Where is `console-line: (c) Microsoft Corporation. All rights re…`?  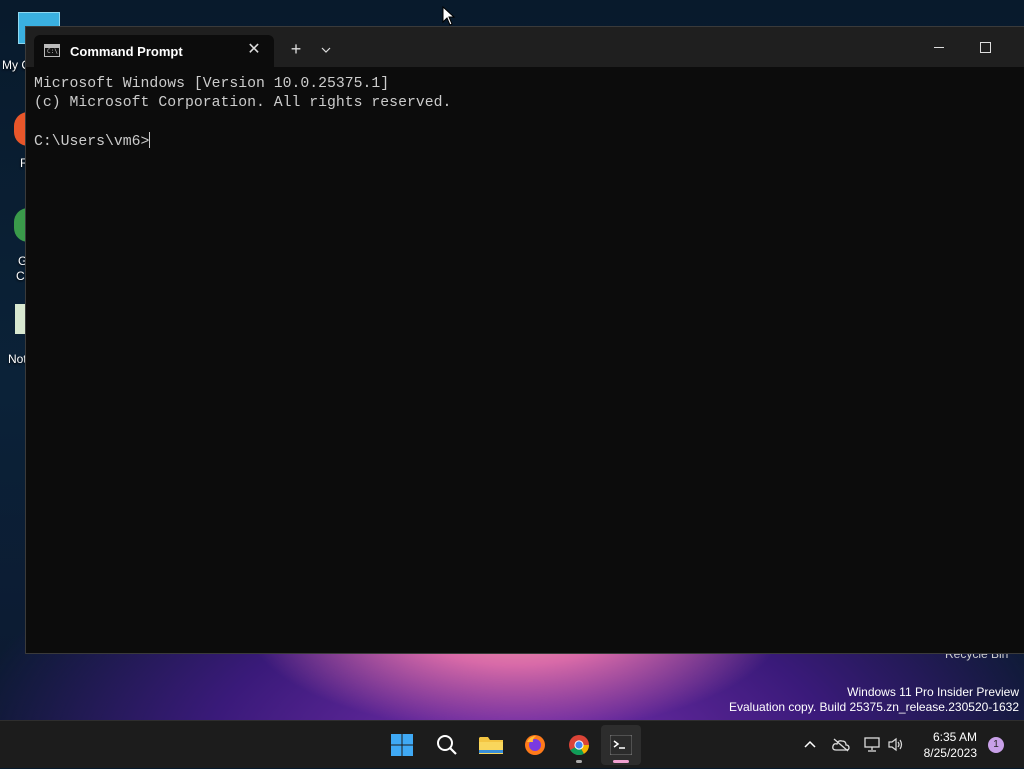
console-line: (c) Microsoft Corporation. All rights re… is located at coordinates (243, 103).